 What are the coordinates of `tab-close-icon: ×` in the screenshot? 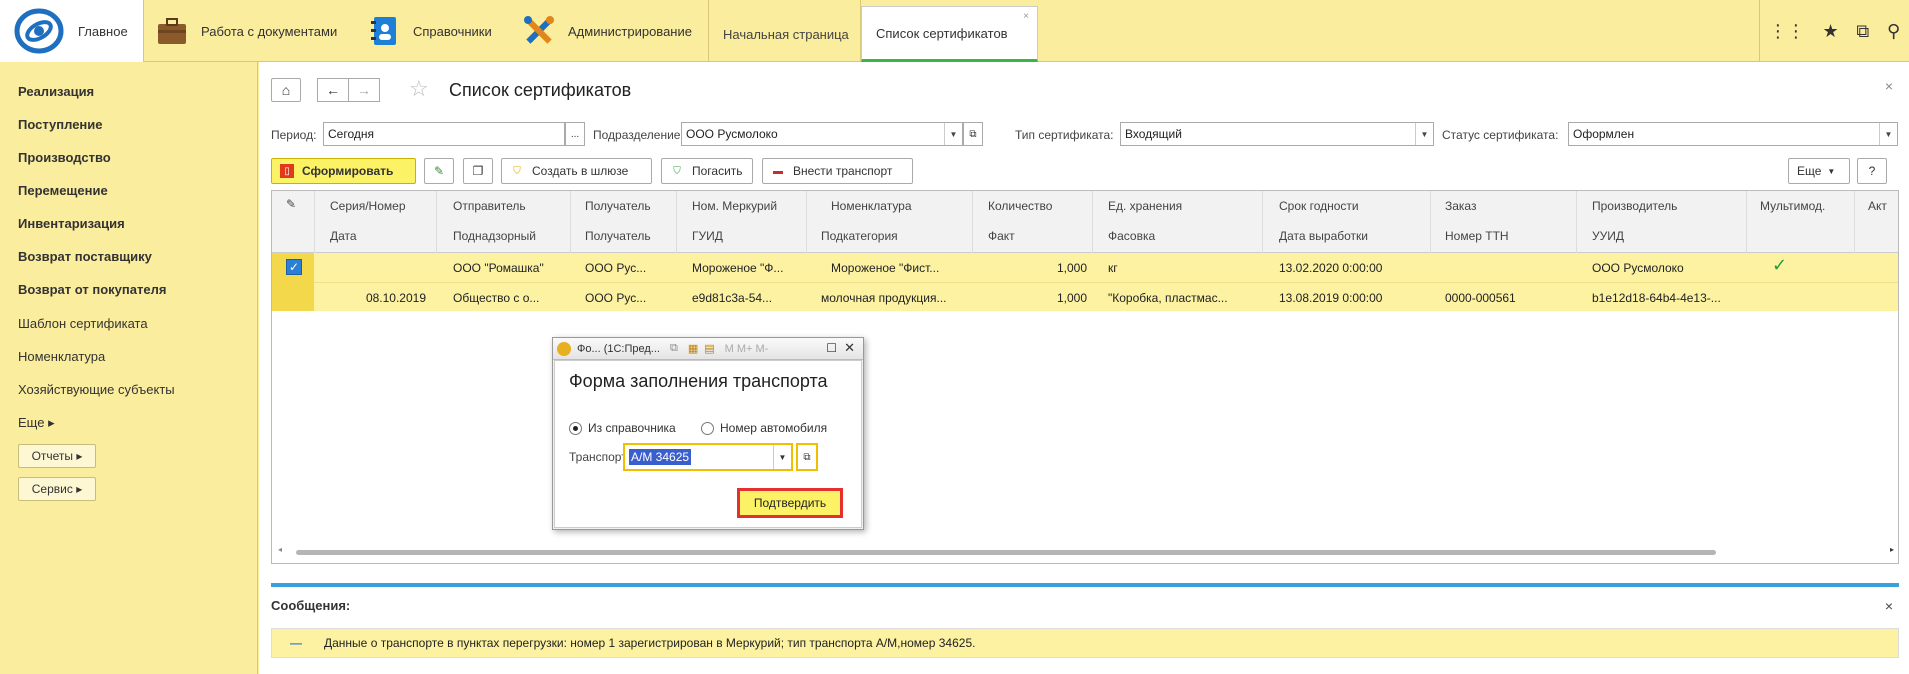 It's located at (1026, 16).